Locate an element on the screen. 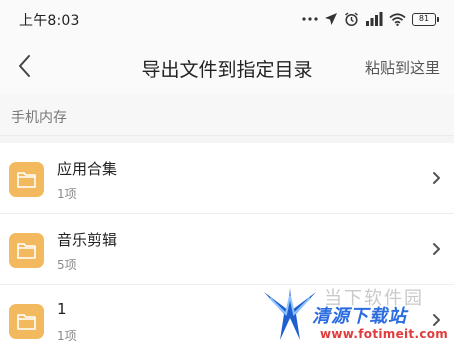  breadcrumb: 手机内存 is located at coordinates (39, 117).